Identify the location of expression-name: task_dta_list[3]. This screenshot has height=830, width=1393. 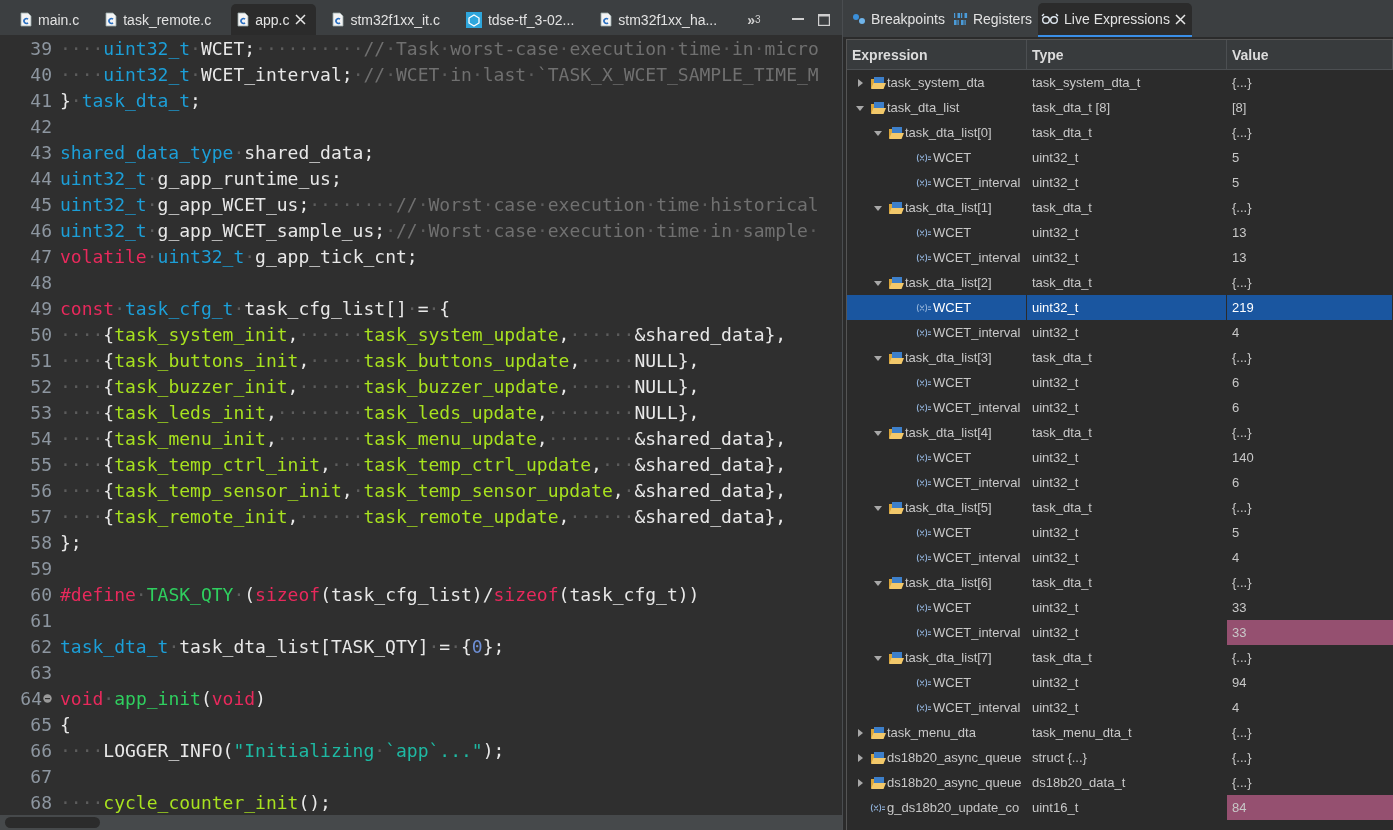
(948, 357).